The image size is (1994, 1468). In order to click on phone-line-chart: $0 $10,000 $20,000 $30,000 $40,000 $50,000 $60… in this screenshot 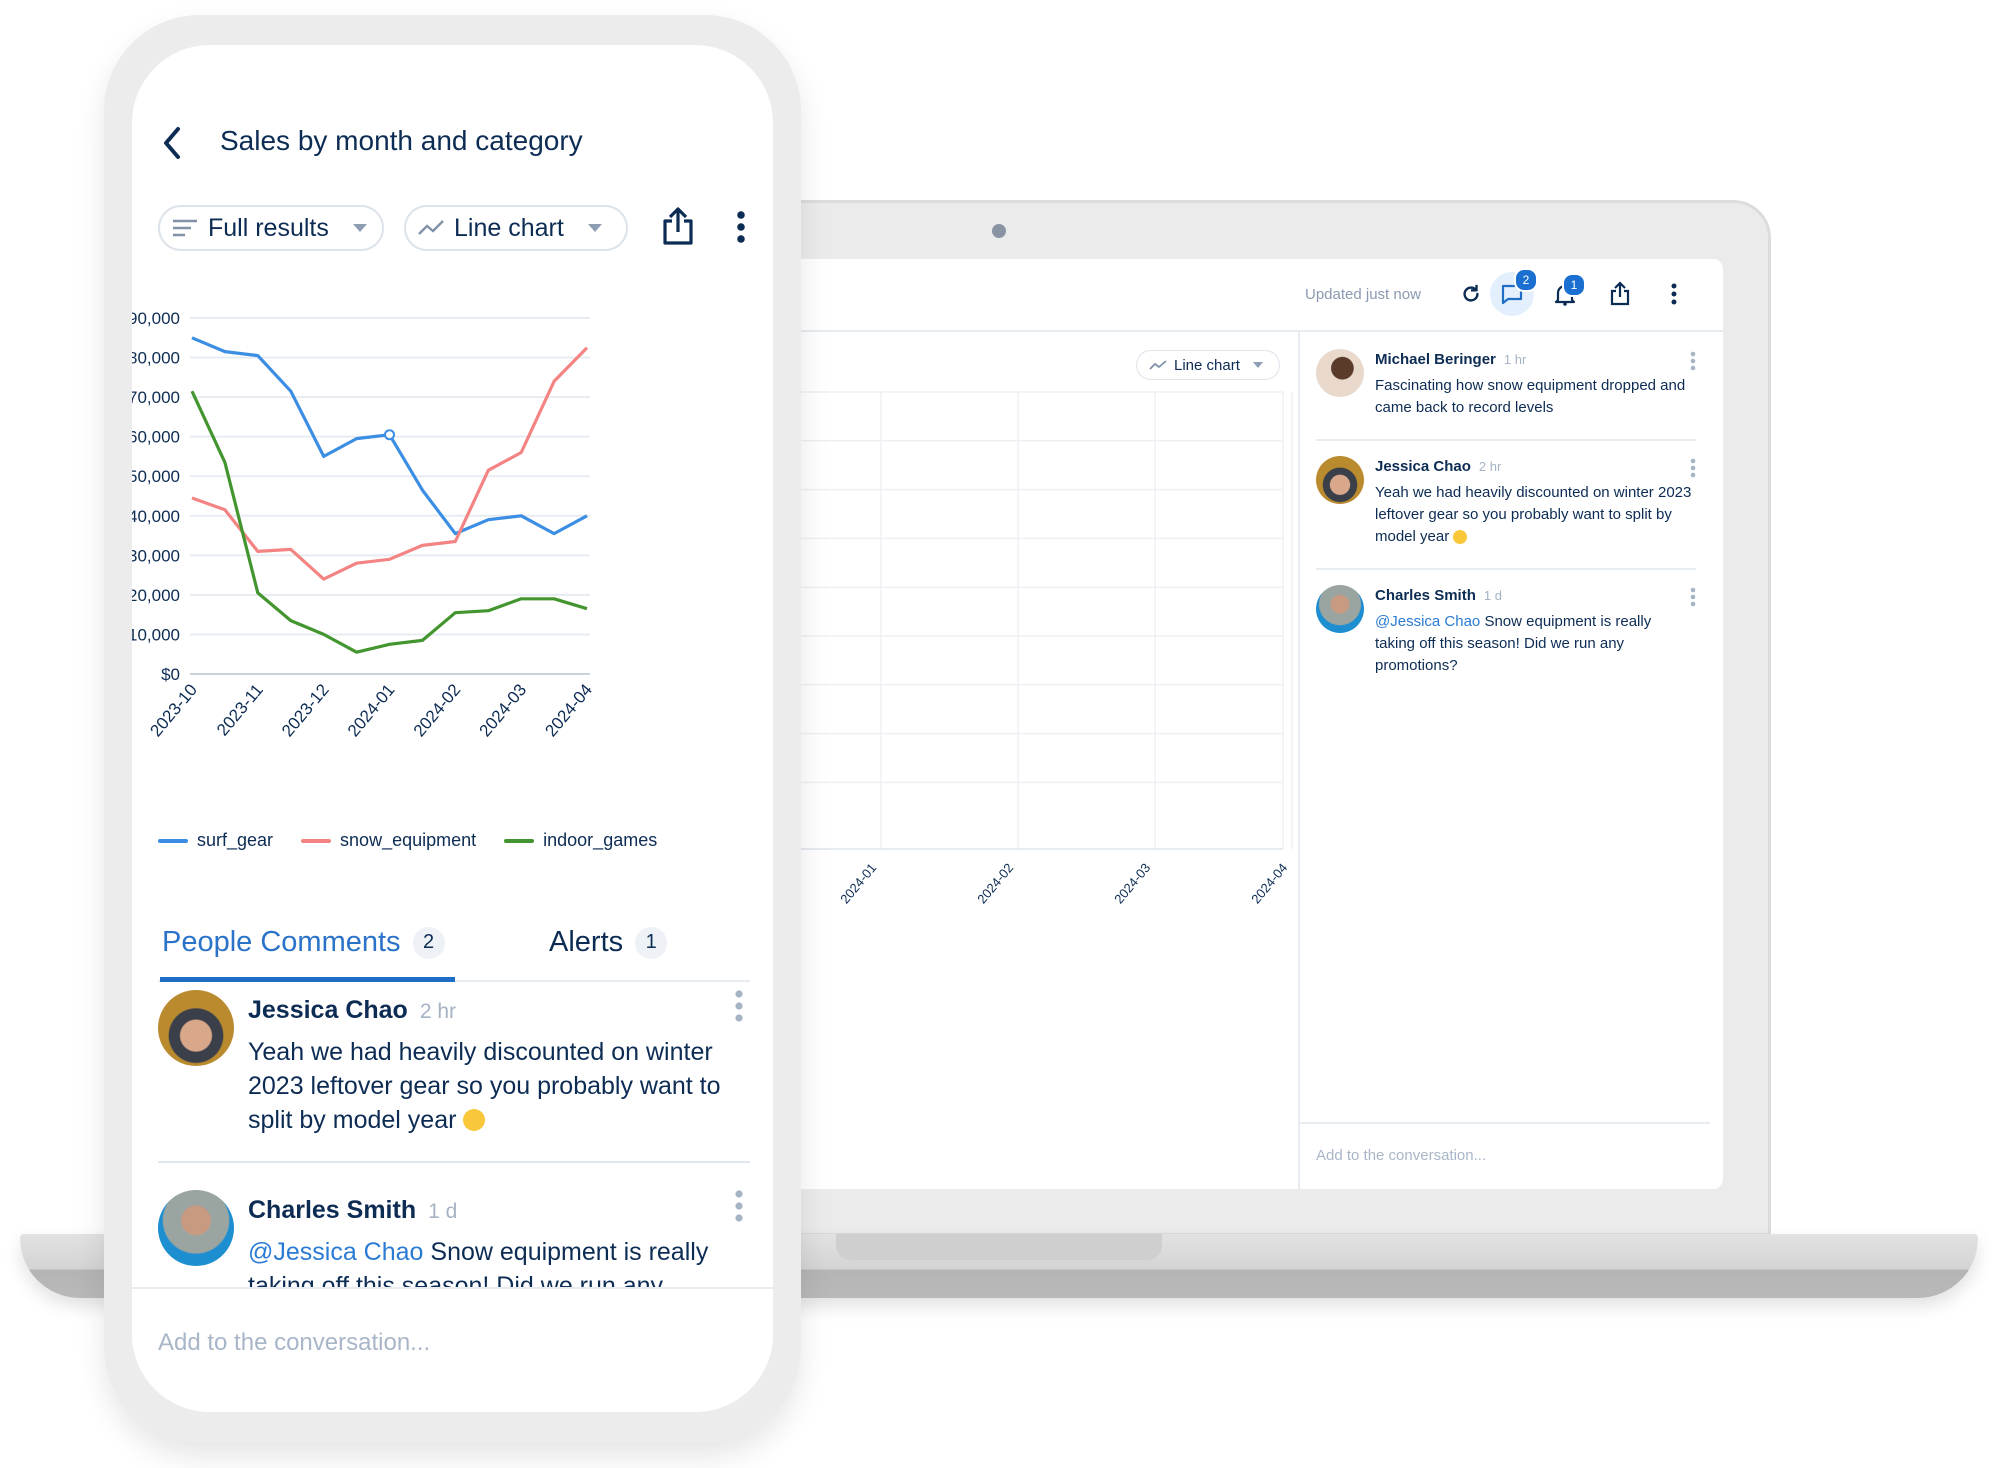, I will do `click(364, 524)`.